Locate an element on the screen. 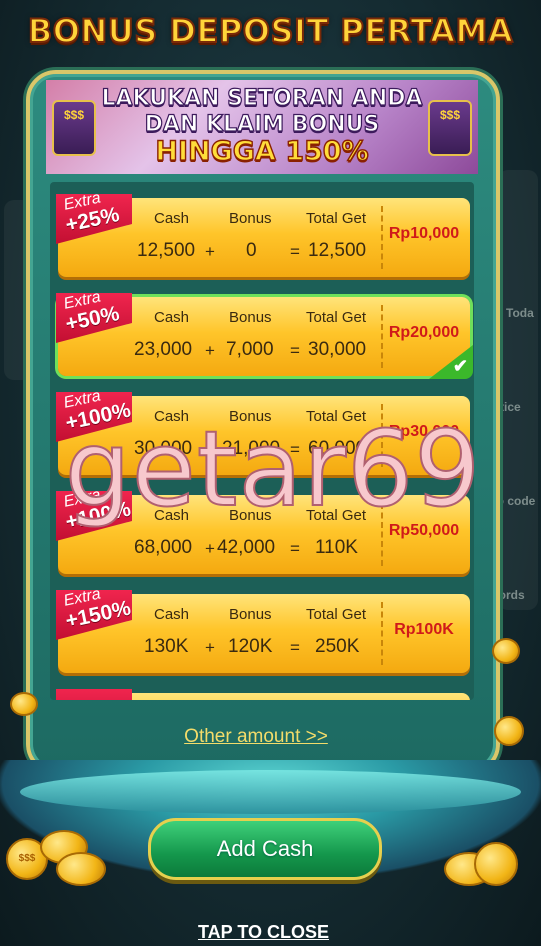  total-value: 110K is located at coordinates (336, 547).